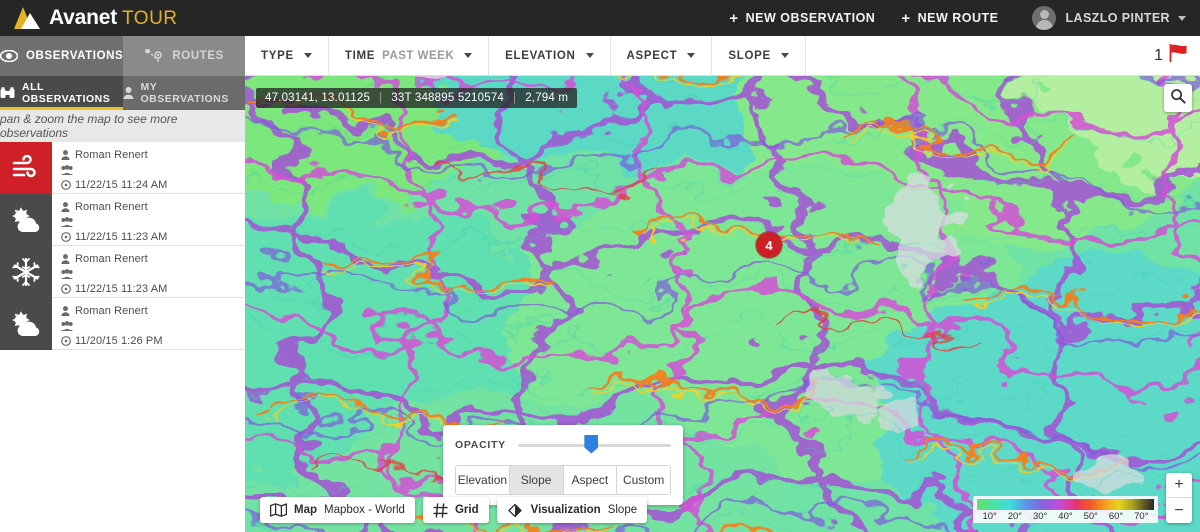  Describe the element at coordinates (109, 271) in the screenshot. I see `observation-meta: Roman Renert 11/22/15 11:23 AM` at that location.